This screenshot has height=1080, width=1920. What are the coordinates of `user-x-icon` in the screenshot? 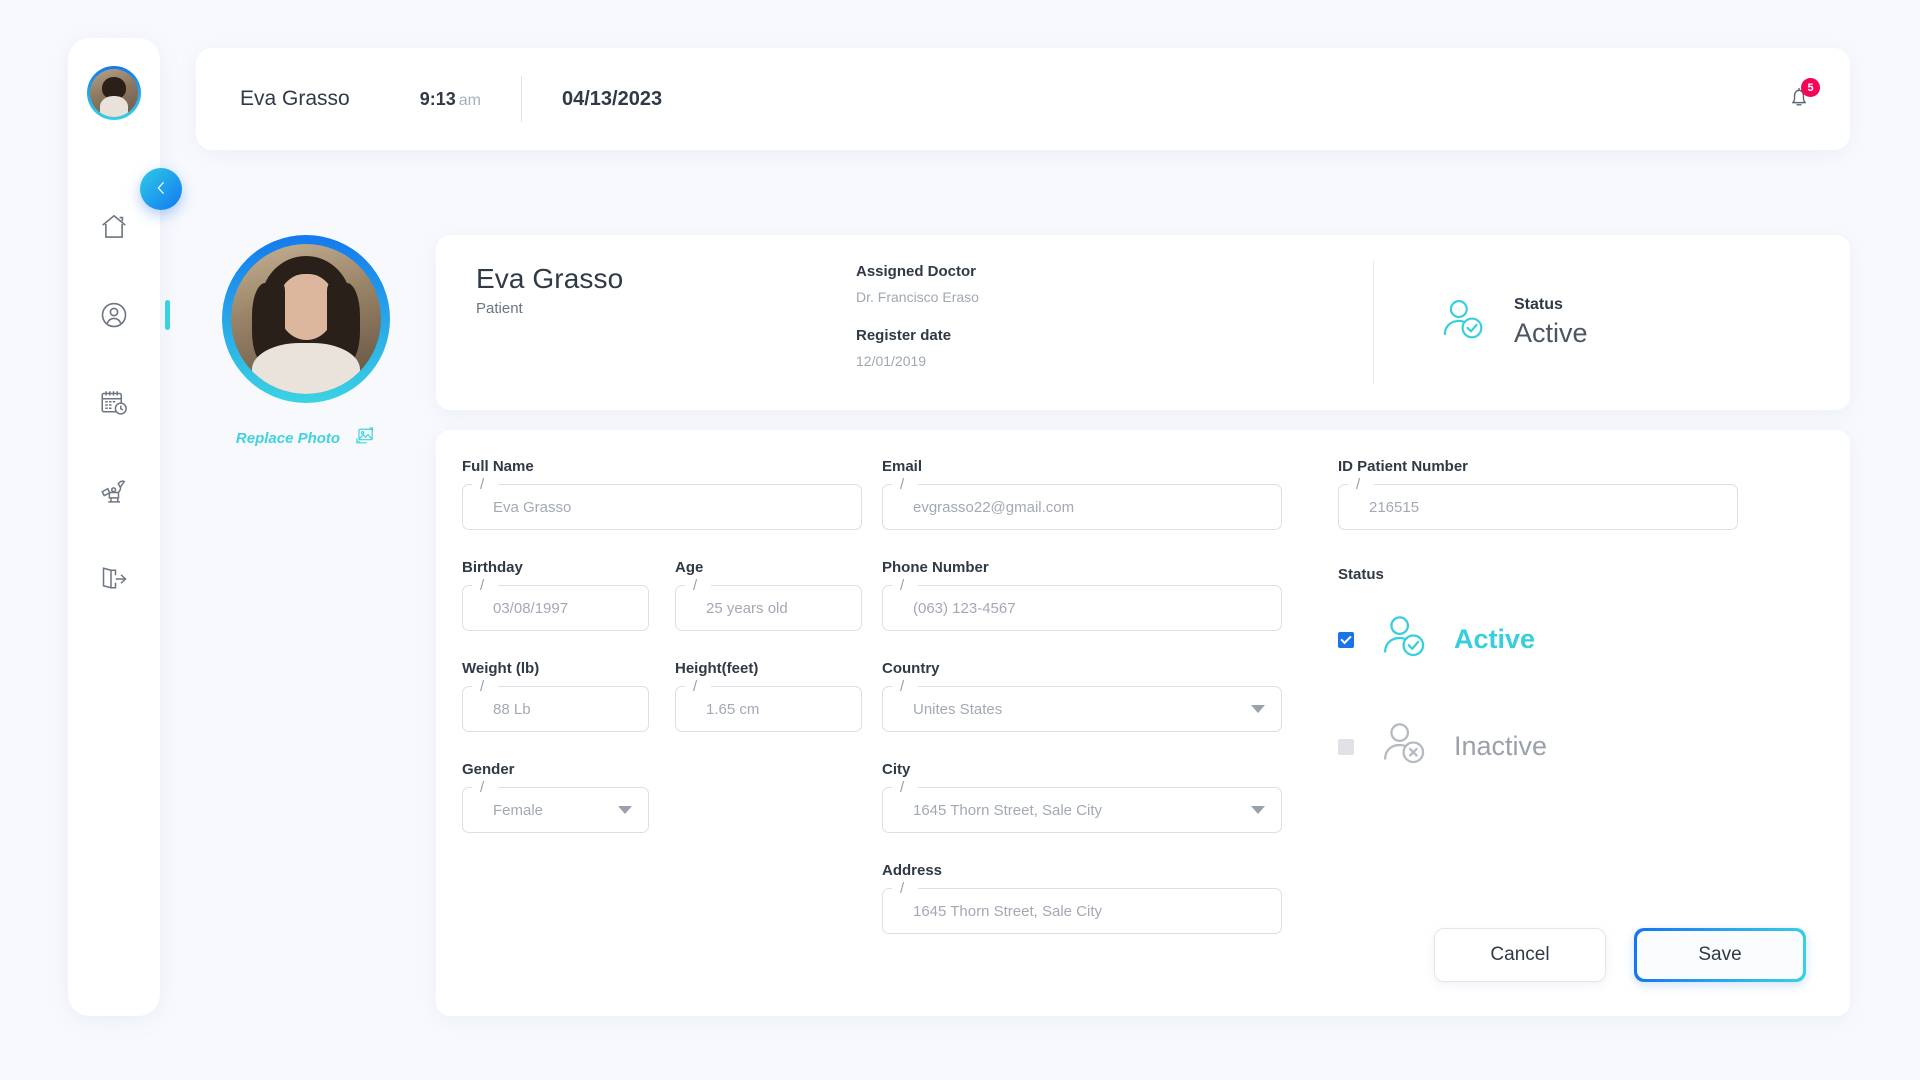 It's located at (1404, 746).